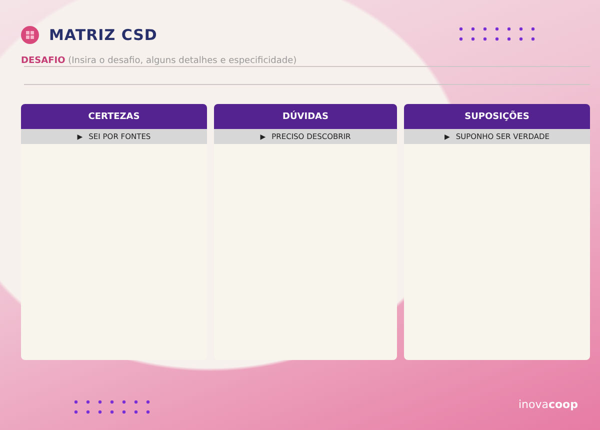 This screenshot has height=430, width=600. I want to click on page-title: MATRIZ CSD, so click(103, 35).